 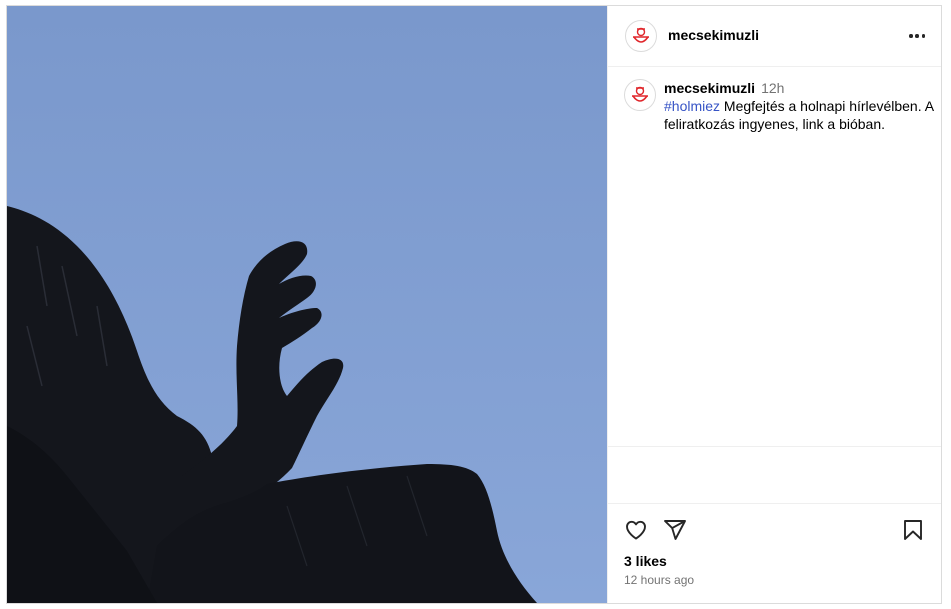 I want to click on post-timestamp: 12 hours ago, so click(x=659, y=580).